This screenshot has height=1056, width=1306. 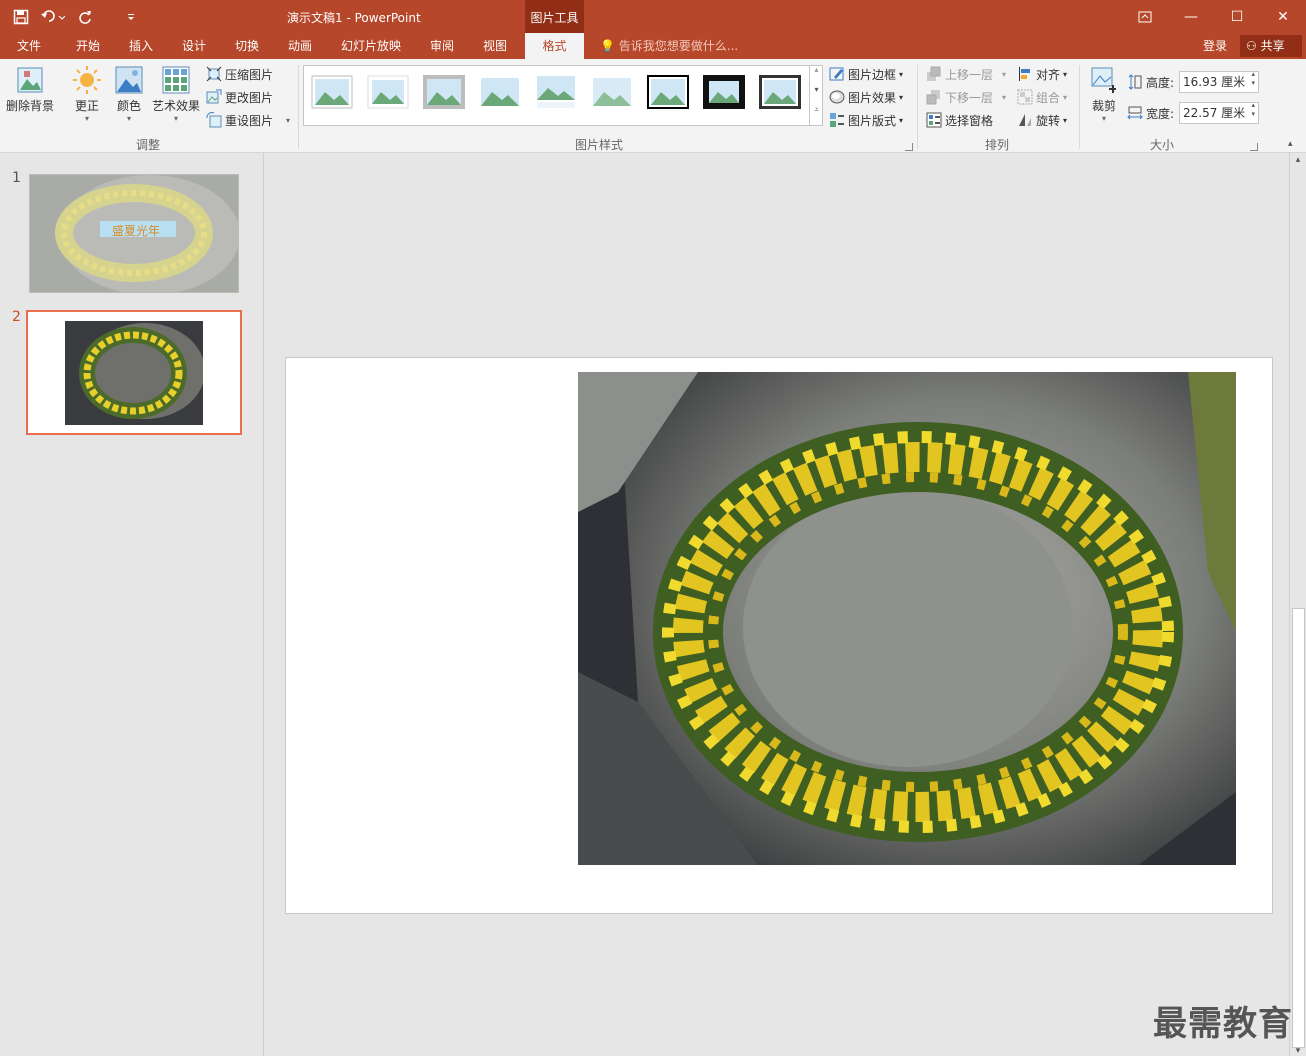 I want to click on height-spinner-icon: ▴ ▾, so click(x=1253, y=79).